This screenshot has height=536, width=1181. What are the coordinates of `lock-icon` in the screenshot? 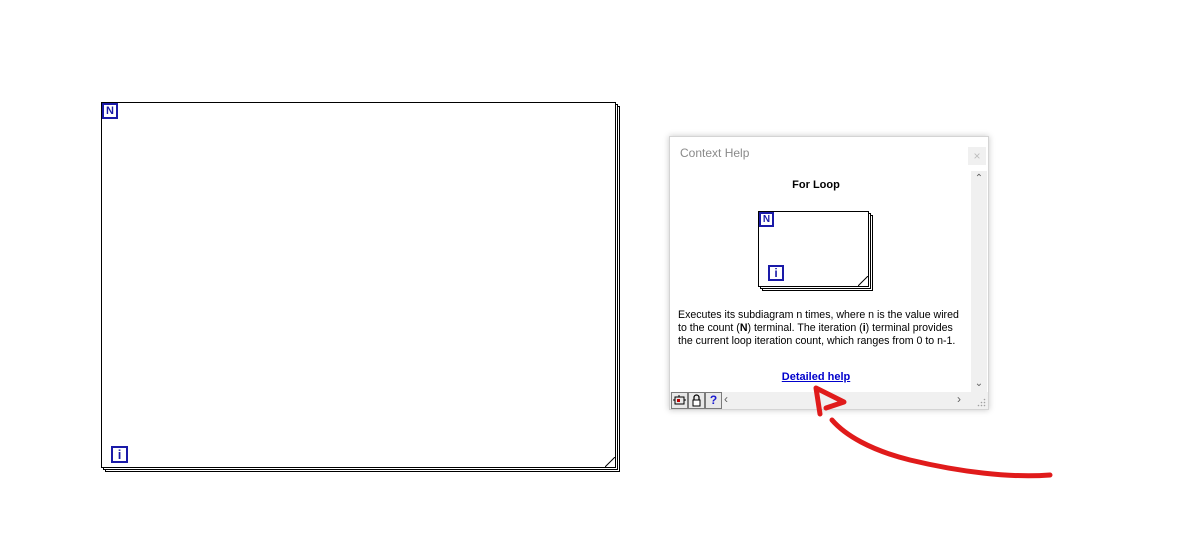 It's located at (696, 400).